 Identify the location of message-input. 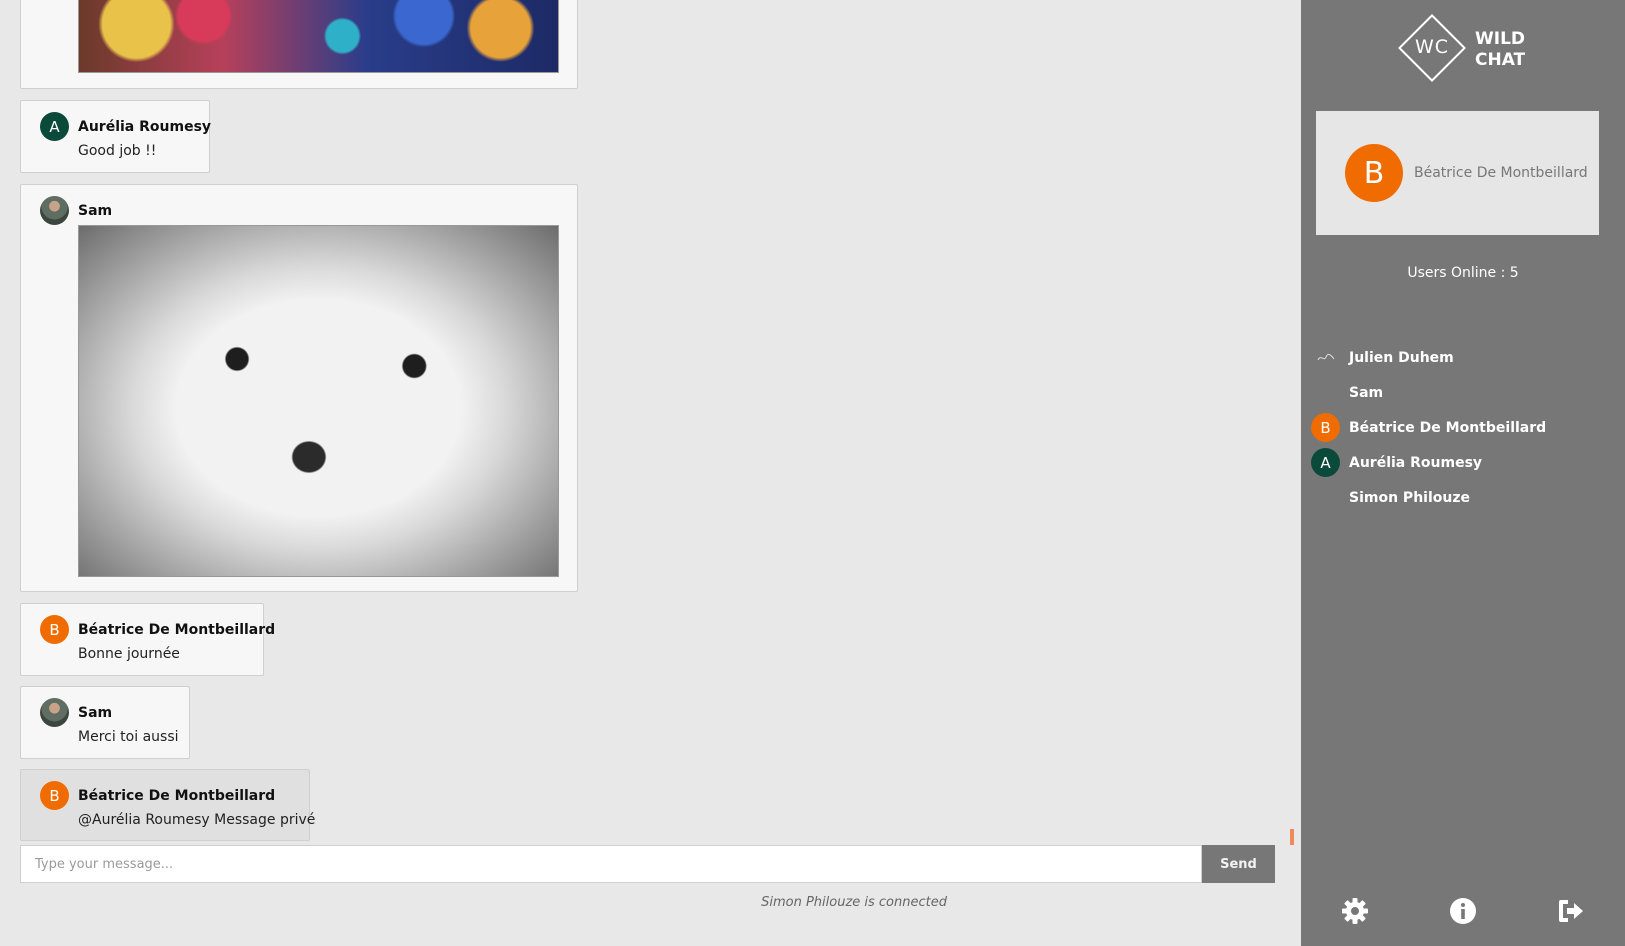
(611, 864).